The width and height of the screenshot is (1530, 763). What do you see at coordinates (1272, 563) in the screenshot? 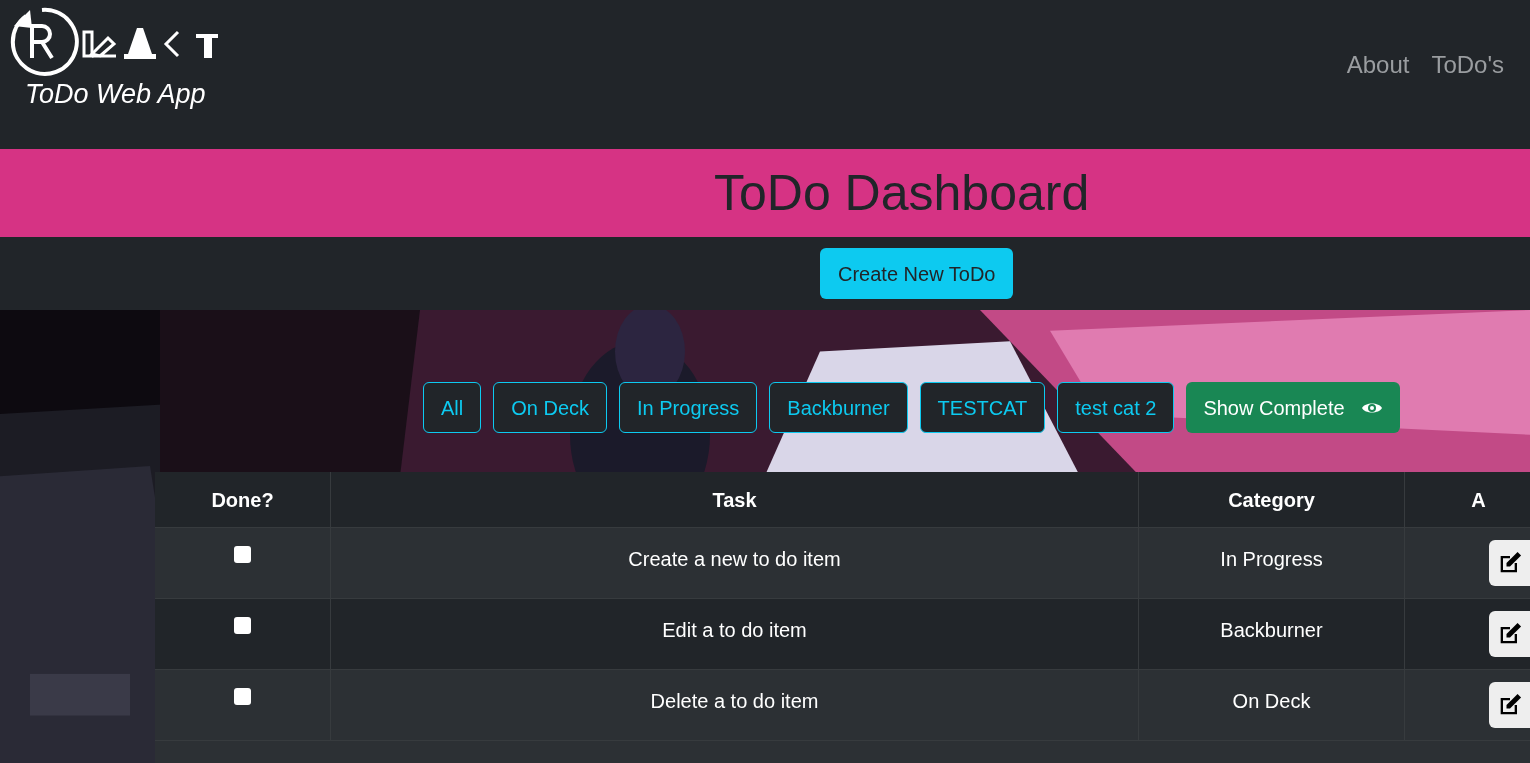
I see `category-cell: In Progress` at bounding box center [1272, 563].